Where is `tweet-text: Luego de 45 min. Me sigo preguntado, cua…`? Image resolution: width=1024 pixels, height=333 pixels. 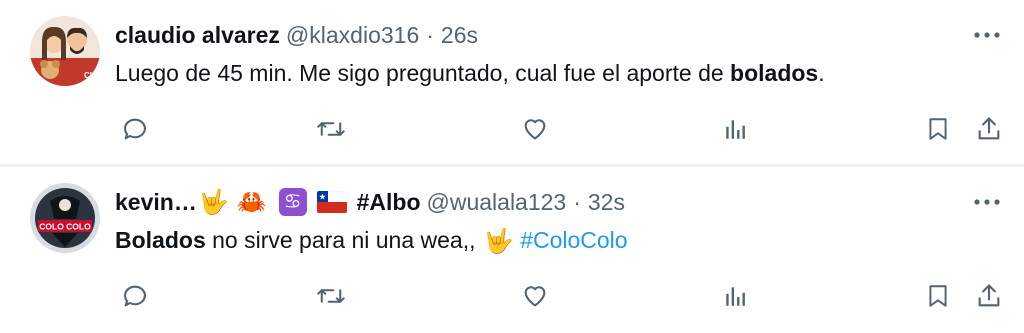 tweet-text: Luego de 45 min. Me sigo preguntado, cua… is located at coordinates (470, 73).